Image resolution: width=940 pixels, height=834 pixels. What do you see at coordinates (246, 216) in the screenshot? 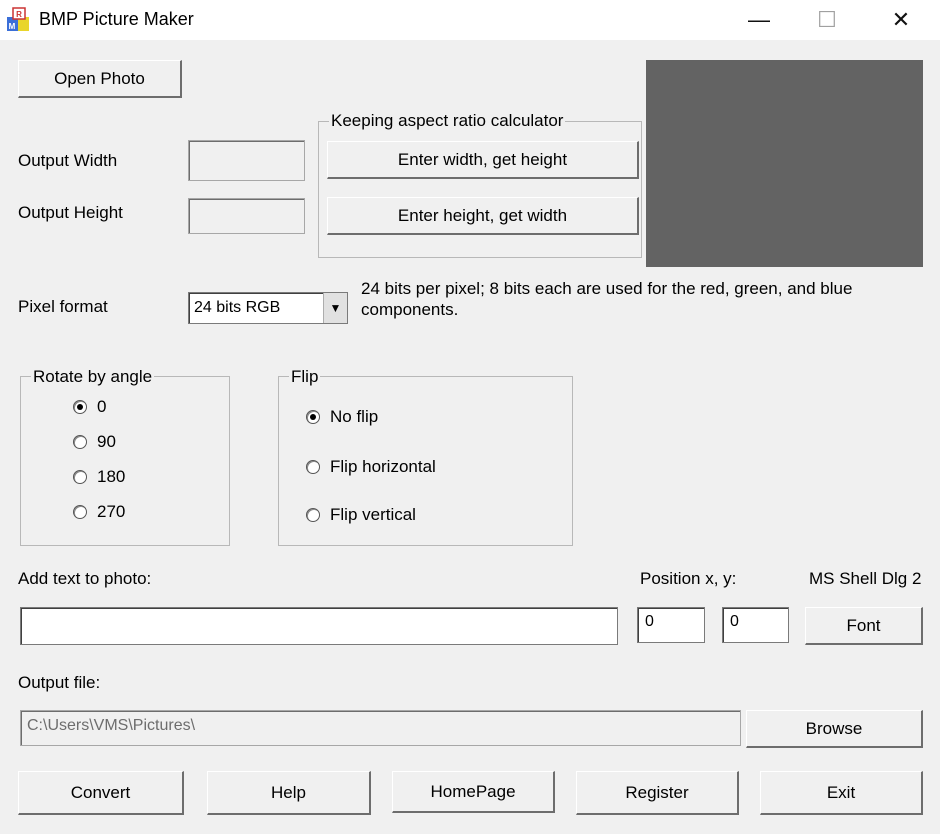
I see `output-height-input` at bounding box center [246, 216].